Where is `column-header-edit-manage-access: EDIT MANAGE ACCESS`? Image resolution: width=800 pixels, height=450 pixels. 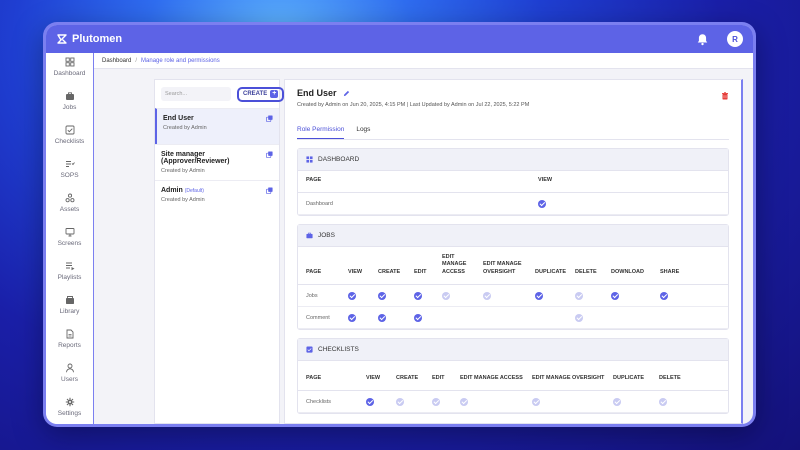 column-header-edit-manage-access: EDIT MANAGE ACCESS is located at coordinates (454, 266).